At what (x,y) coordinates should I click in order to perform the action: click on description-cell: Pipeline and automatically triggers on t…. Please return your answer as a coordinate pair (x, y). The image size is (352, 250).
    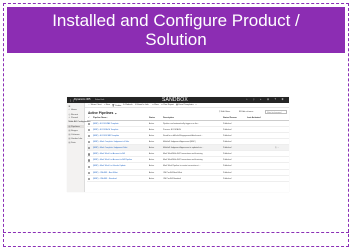
    Looking at the image, I should click on (181, 123).